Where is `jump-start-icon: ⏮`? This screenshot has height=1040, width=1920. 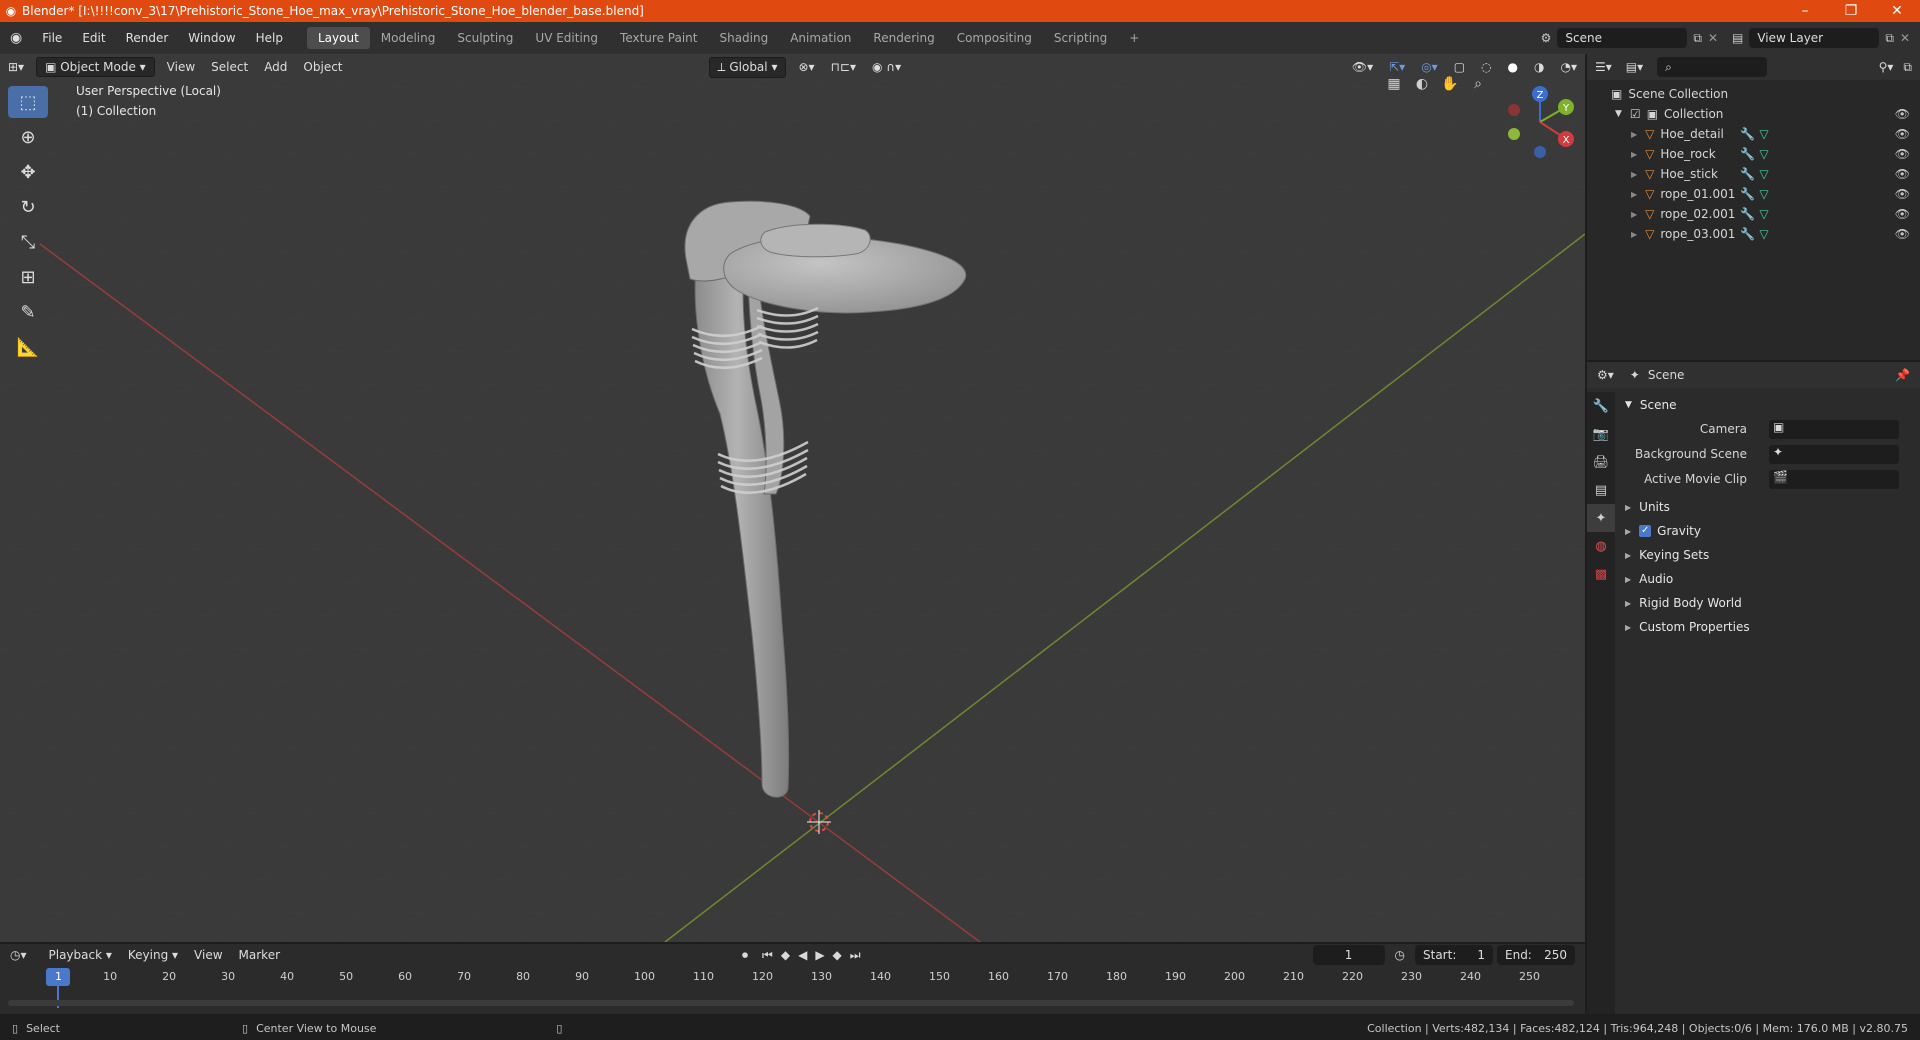
jump-start-icon: ⏮ is located at coordinates (767, 955).